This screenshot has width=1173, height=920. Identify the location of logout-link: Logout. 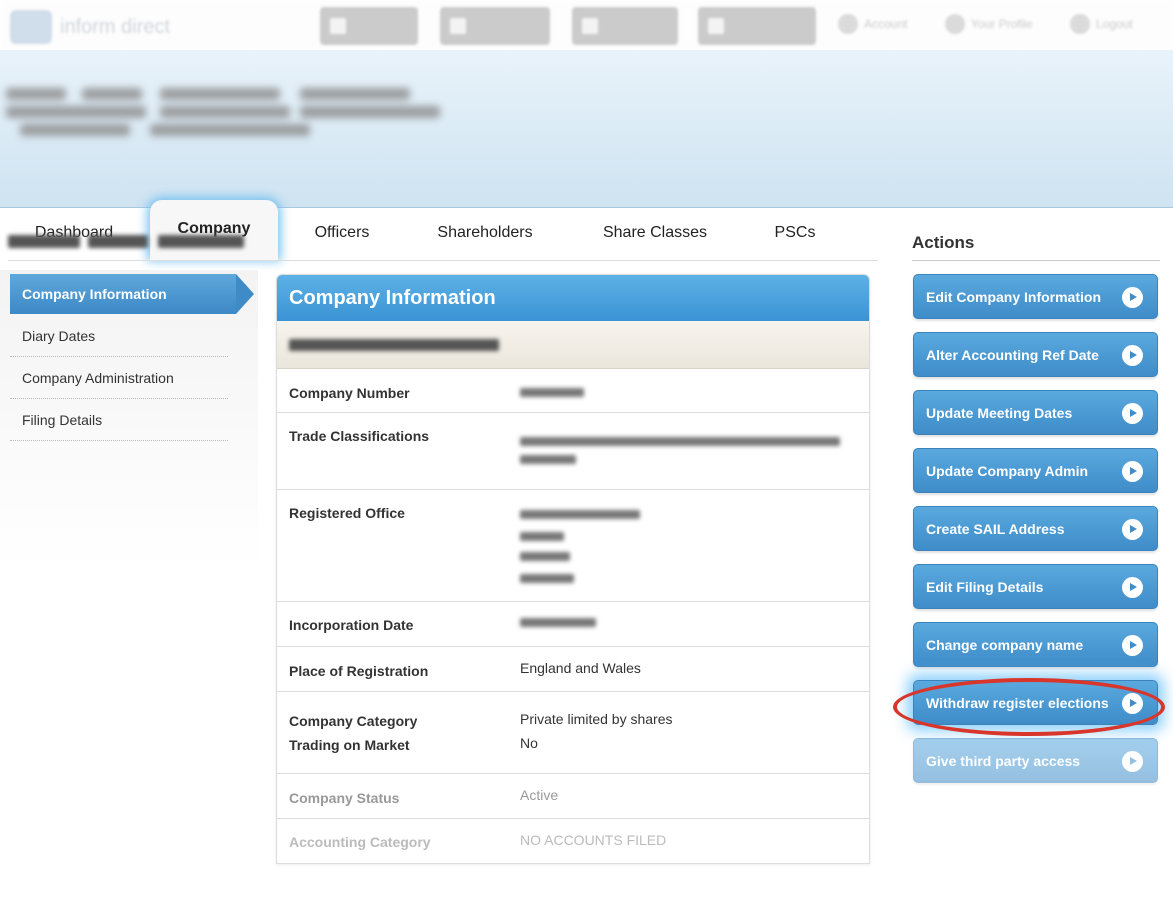
(1101, 24).